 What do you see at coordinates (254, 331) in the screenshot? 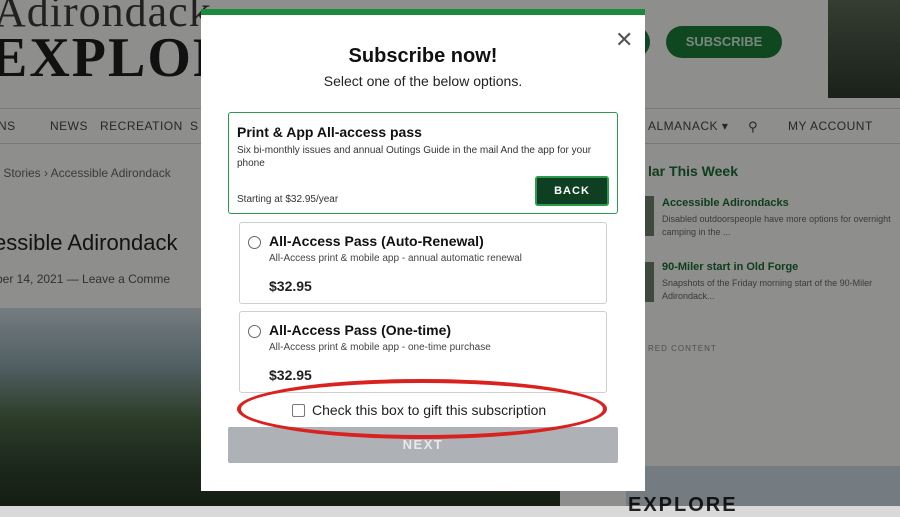
I see `radio-one-time` at bounding box center [254, 331].